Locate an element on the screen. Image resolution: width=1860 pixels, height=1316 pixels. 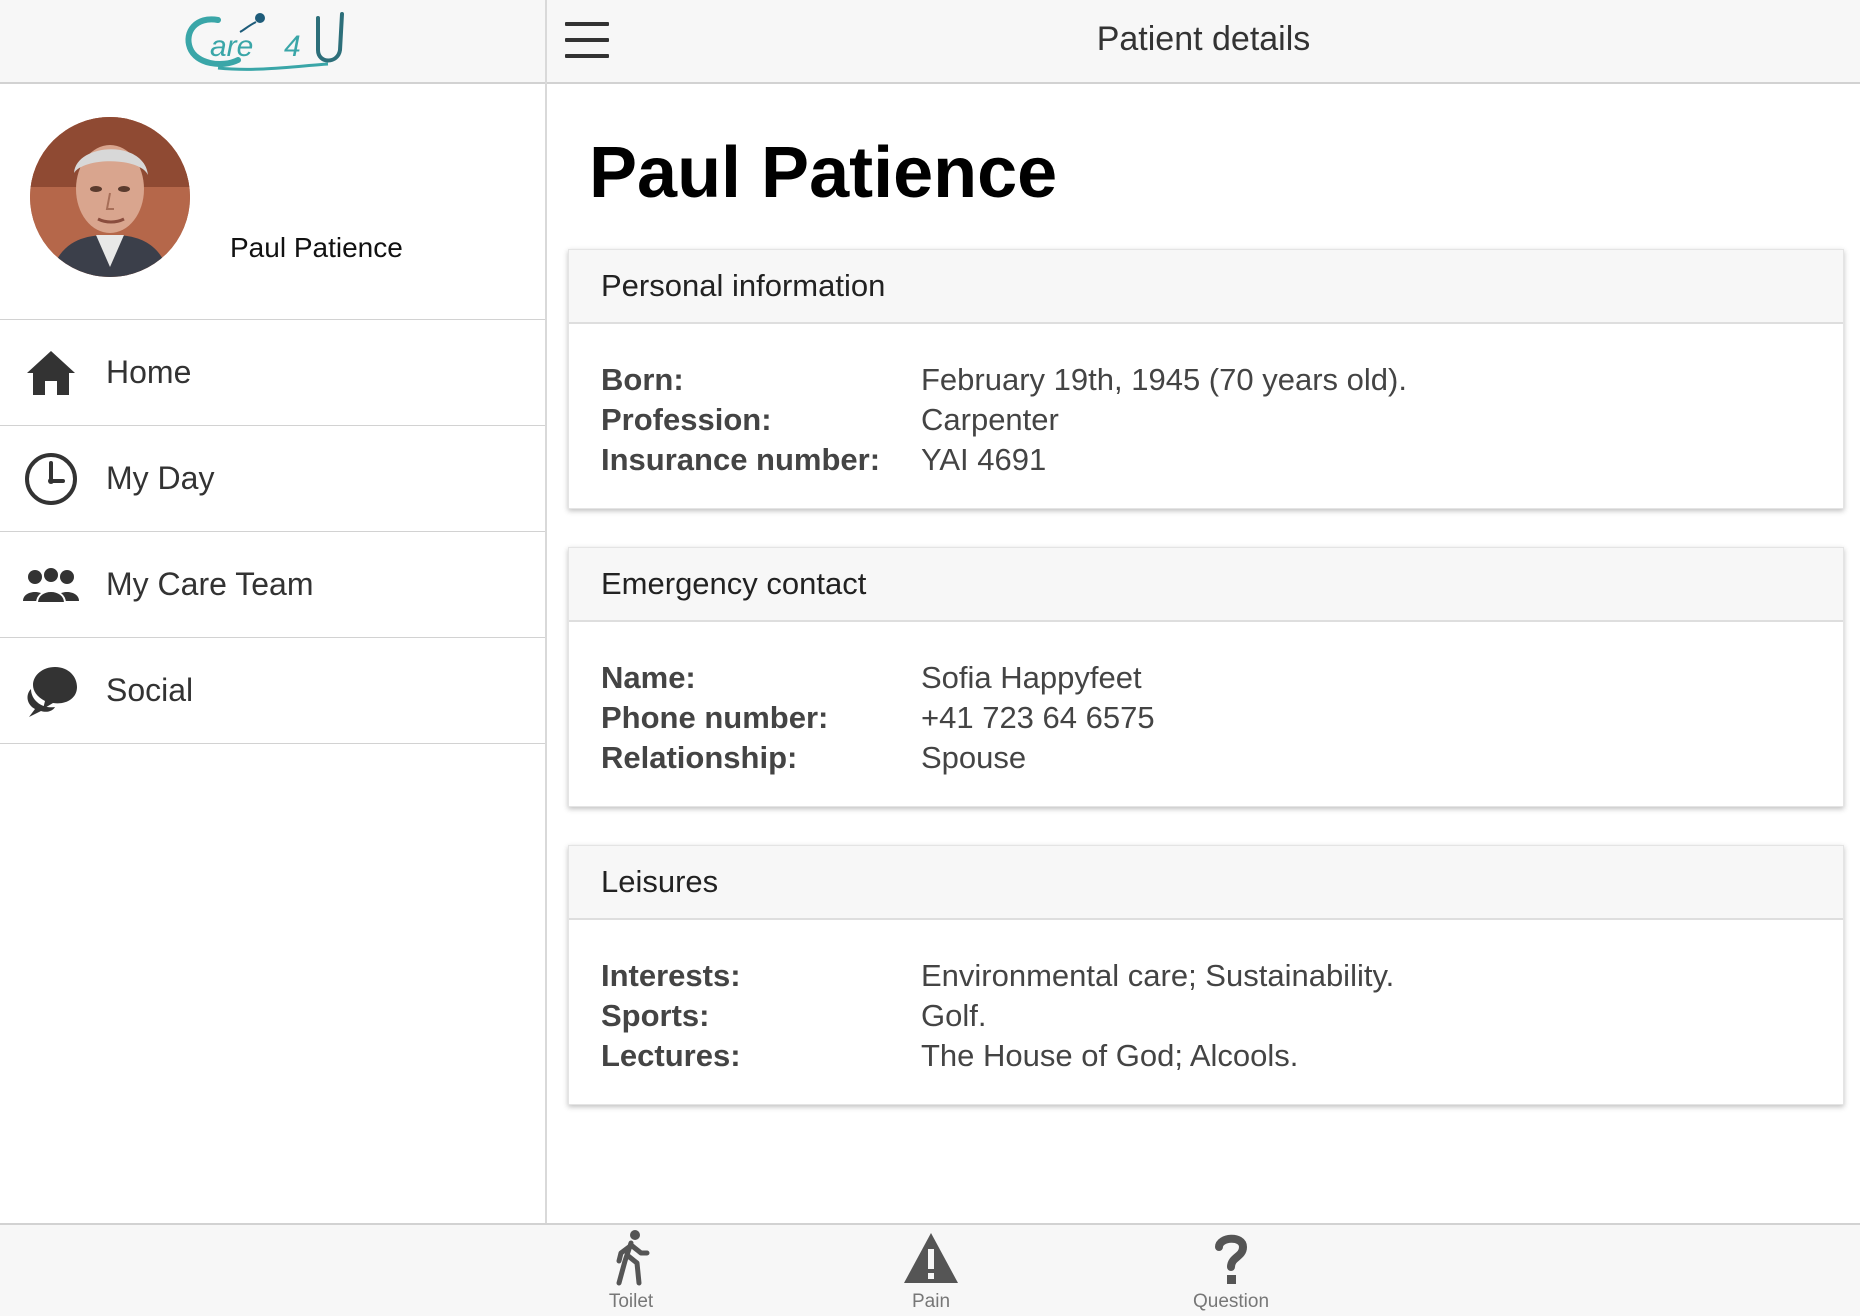
avatar is located at coordinates (110, 197).